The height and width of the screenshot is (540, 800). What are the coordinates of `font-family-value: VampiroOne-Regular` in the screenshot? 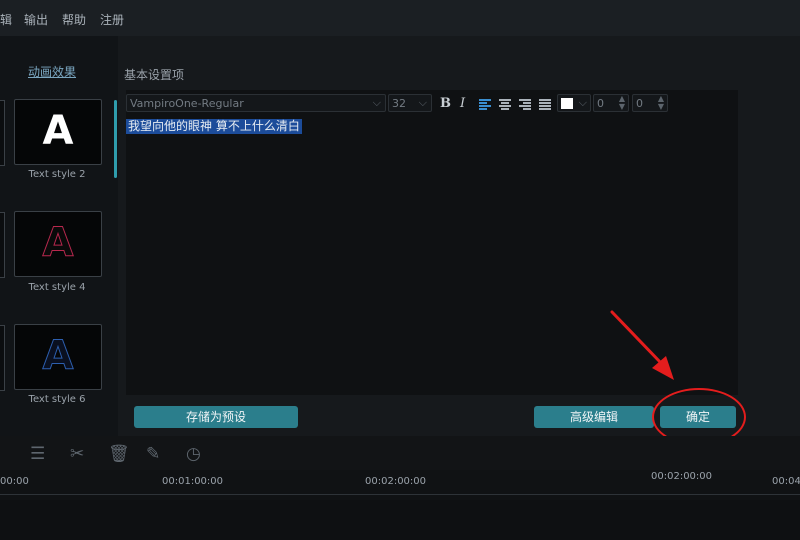 It's located at (187, 103).